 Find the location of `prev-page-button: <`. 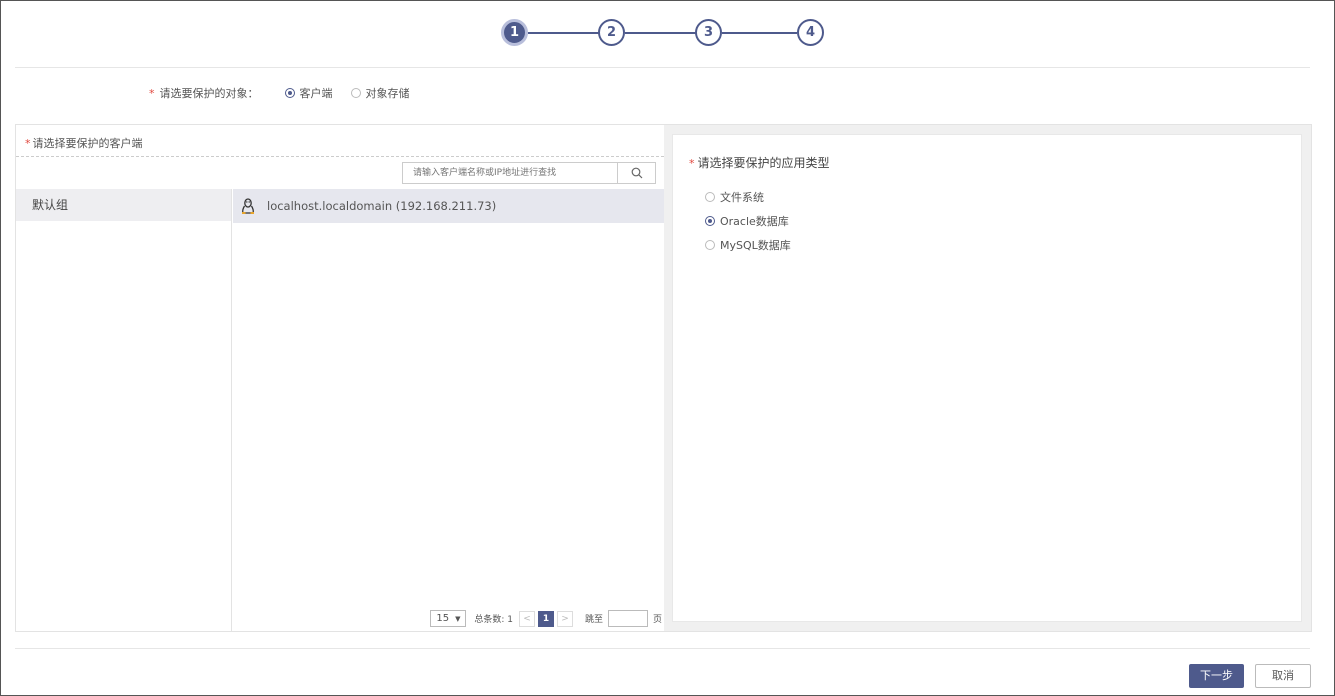

prev-page-button: < is located at coordinates (526, 618).